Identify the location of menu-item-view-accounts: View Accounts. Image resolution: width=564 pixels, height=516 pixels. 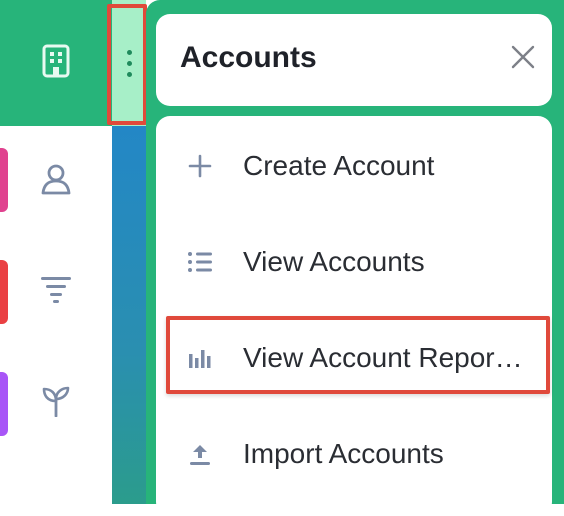
(354, 262).